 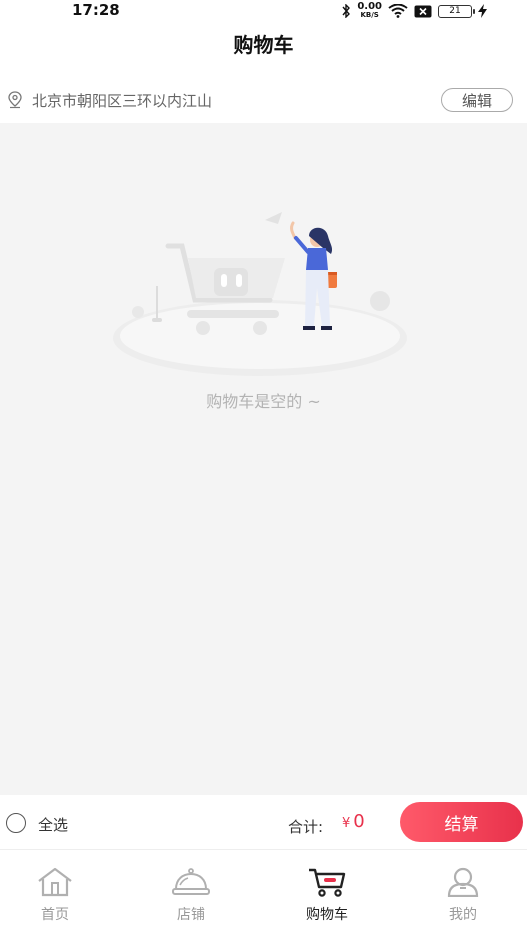 What do you see at coordinates (306, 827) in the screenshot?
I see `total-label: 合计:` at bounding box center [306, 827].